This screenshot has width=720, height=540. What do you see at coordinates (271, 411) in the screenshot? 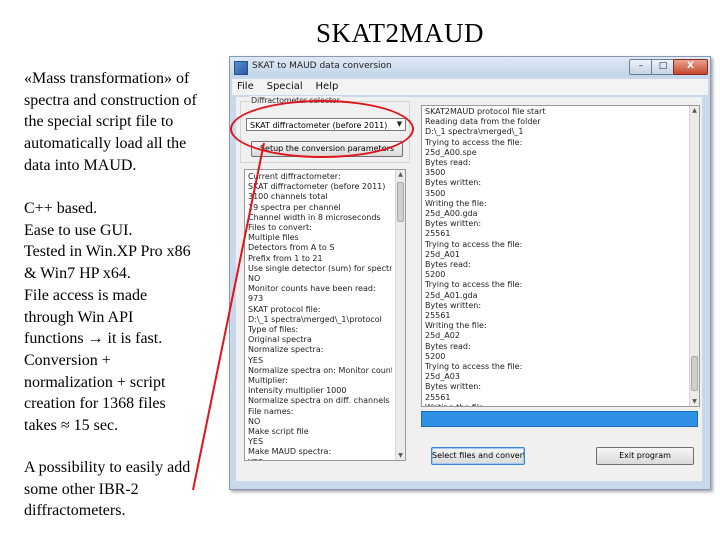
I see `log-line: File names:` at bounding box center [271, 411].